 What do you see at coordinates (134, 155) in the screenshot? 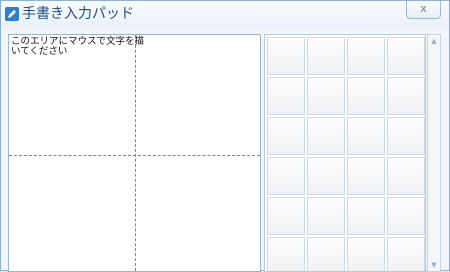
I see `horizontal-guide-line` at bounding box center [134, 155].